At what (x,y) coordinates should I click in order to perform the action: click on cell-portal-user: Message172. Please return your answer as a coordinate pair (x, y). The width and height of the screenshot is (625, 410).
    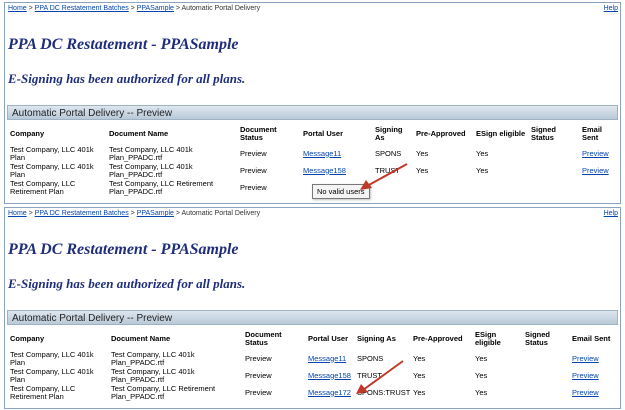
    Looking at the image, I should click on (330, 392).